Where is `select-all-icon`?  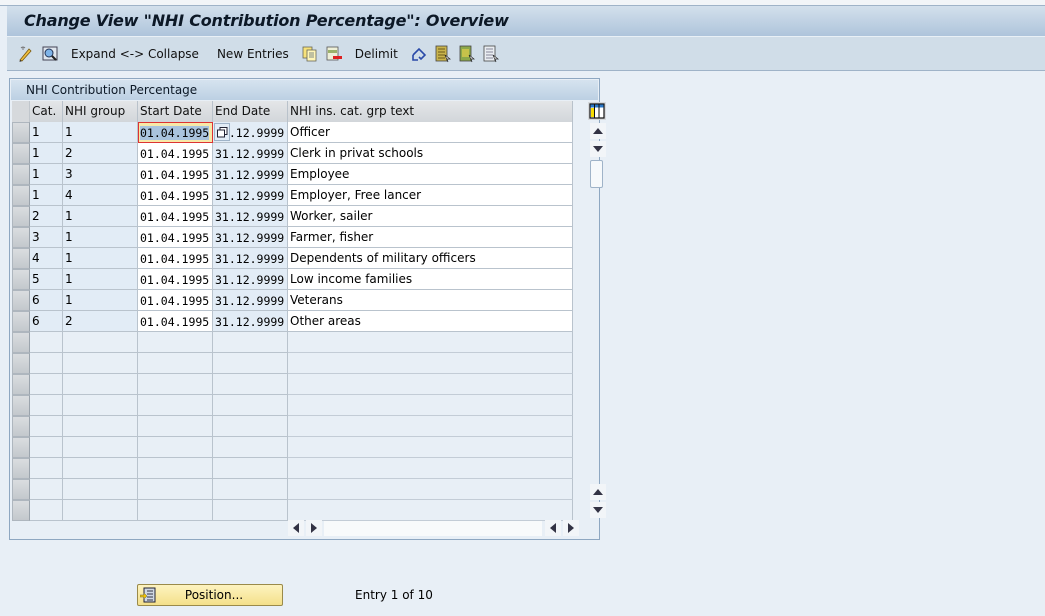 select-all-icon is located at coordinates (443, 54).